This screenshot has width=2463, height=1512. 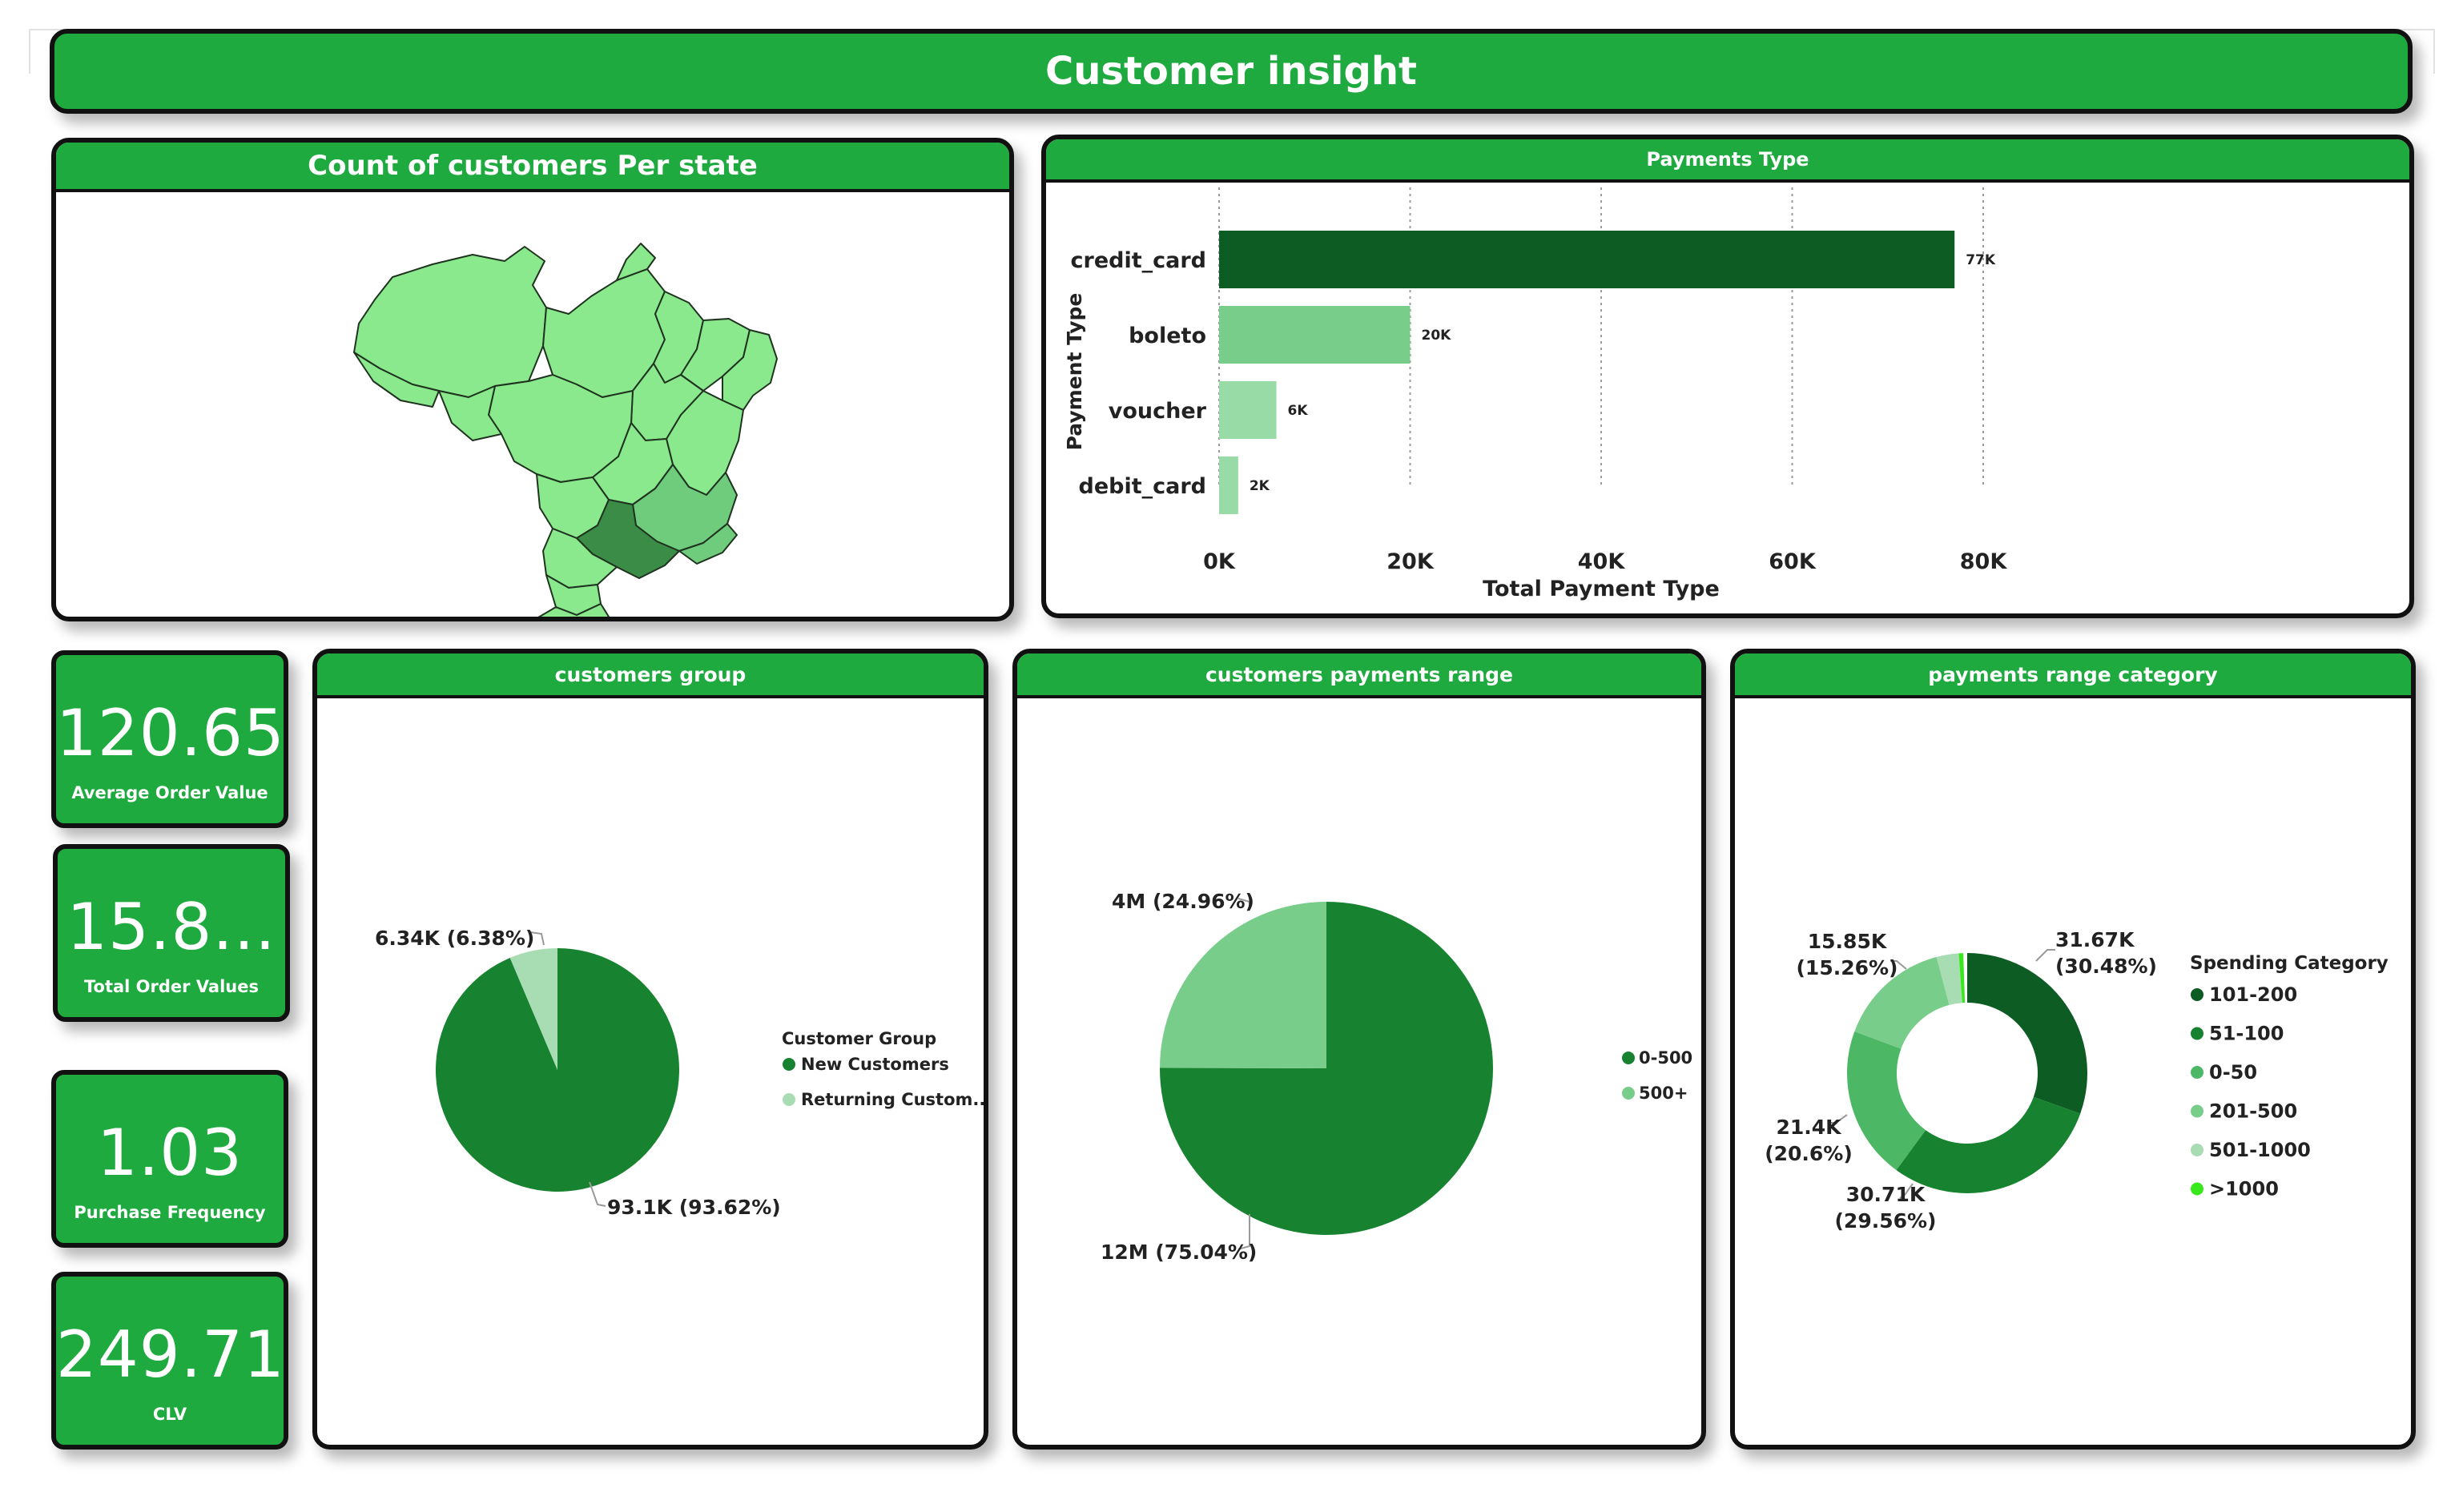 What do you see at coordinates (1437, 336) in the screenshot?
I see `bar-data-label: 20K` at bounding box center [1437, 336].